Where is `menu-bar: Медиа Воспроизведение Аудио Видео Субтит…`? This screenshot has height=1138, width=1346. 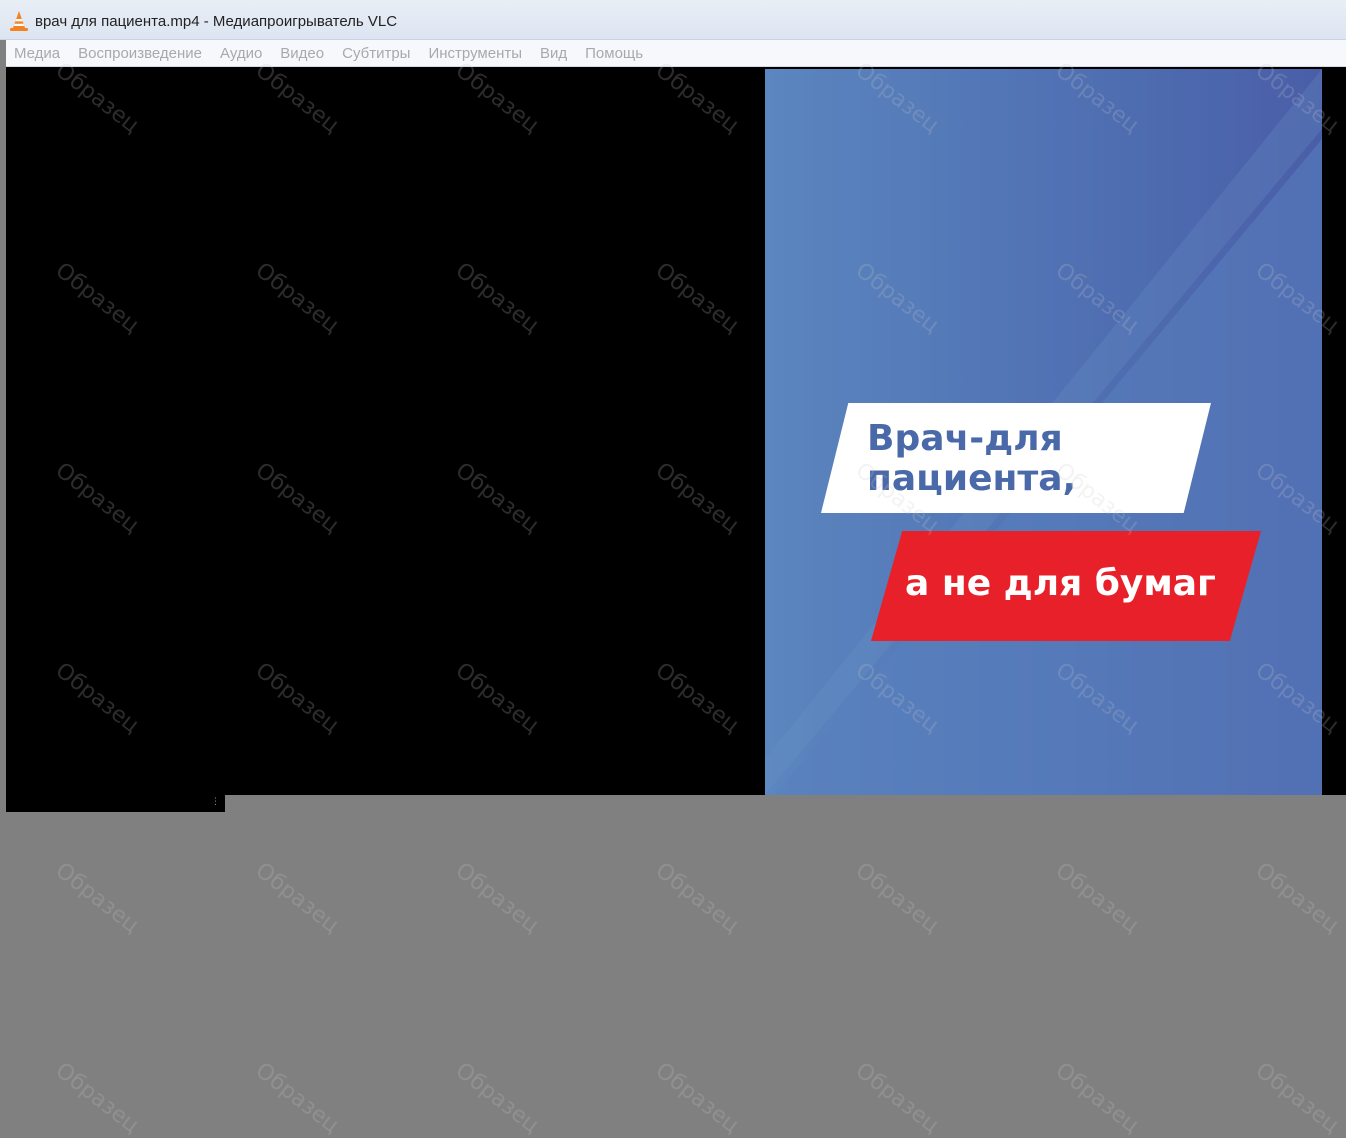
menu-bar: Медиа Воспроизведение Аудио Видео Субтит… is located at coordinates (676, 53).